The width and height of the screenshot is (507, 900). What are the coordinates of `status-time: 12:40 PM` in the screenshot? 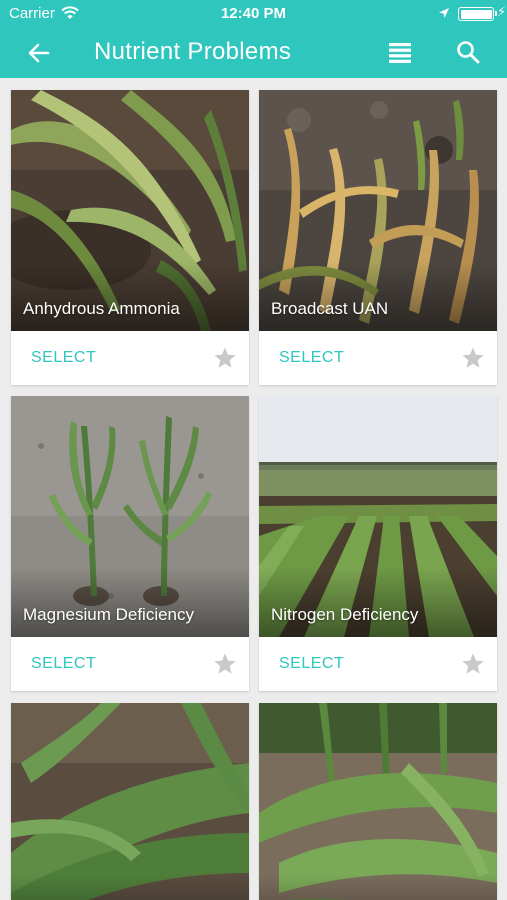 It's located at (253, 13).